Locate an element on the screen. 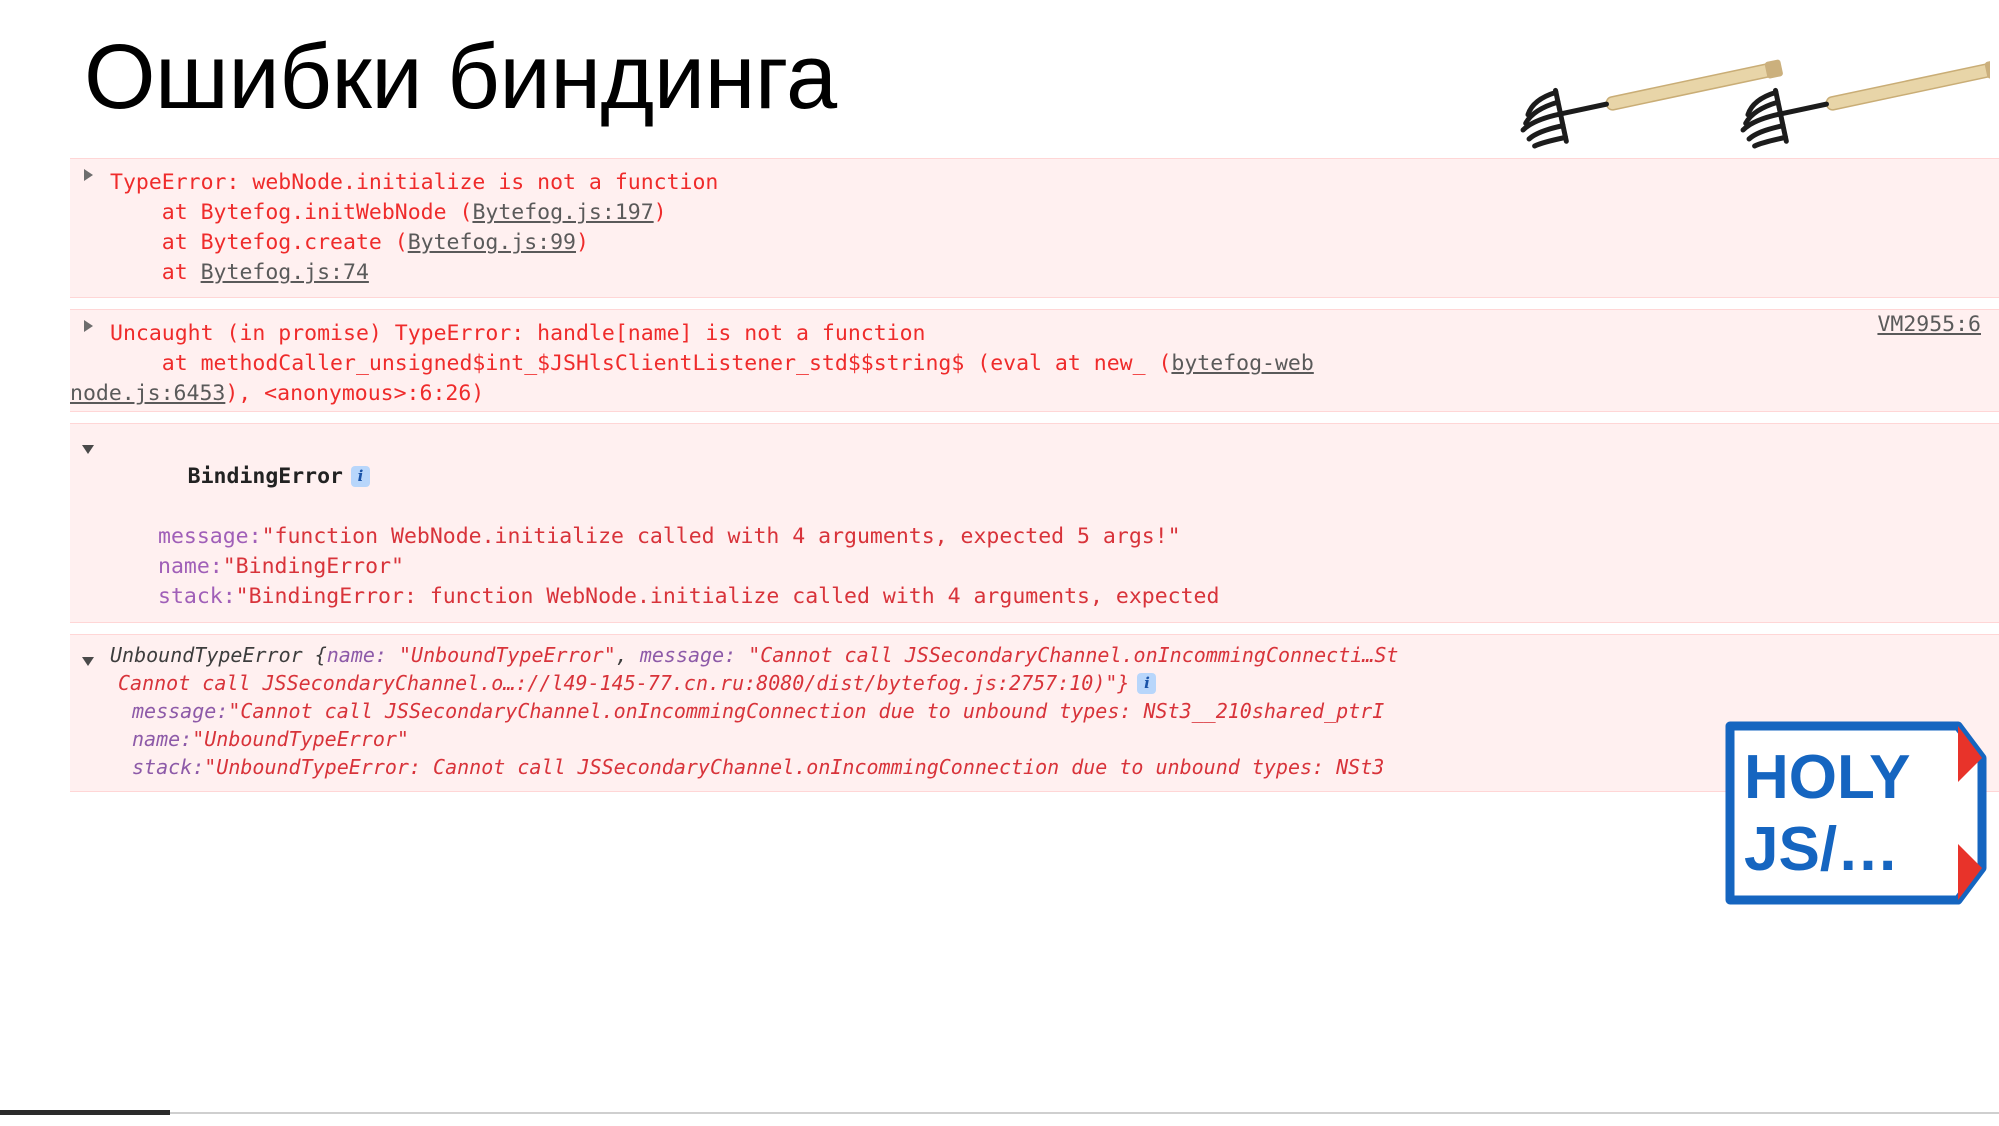 The image size is (1999, 1126). stack-frame-line: at Bytefog.create (Bytefog.js:99) is located at coordinates (349, 242).